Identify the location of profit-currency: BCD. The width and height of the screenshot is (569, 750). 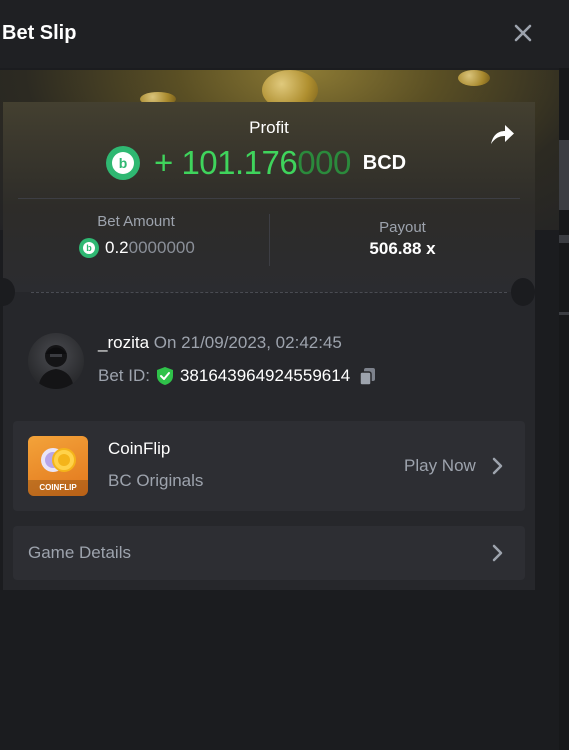
(384, 162).